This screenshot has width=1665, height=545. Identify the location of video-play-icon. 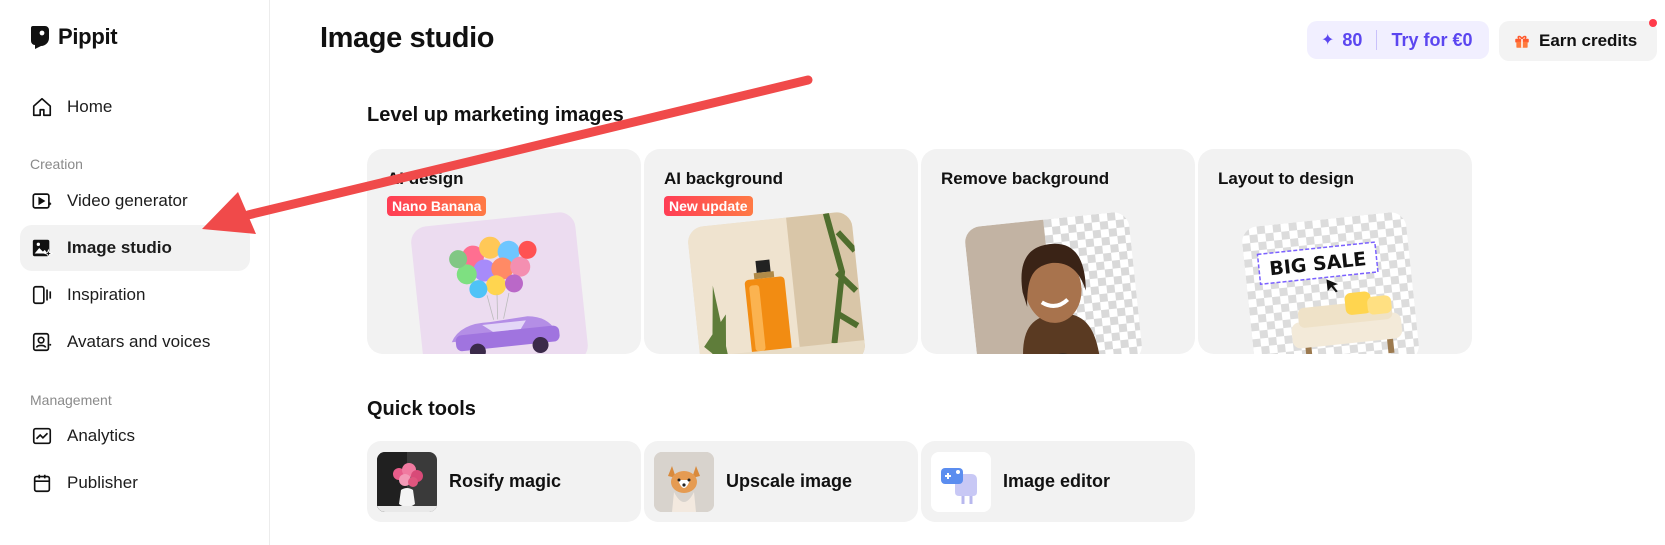
(42, 201).